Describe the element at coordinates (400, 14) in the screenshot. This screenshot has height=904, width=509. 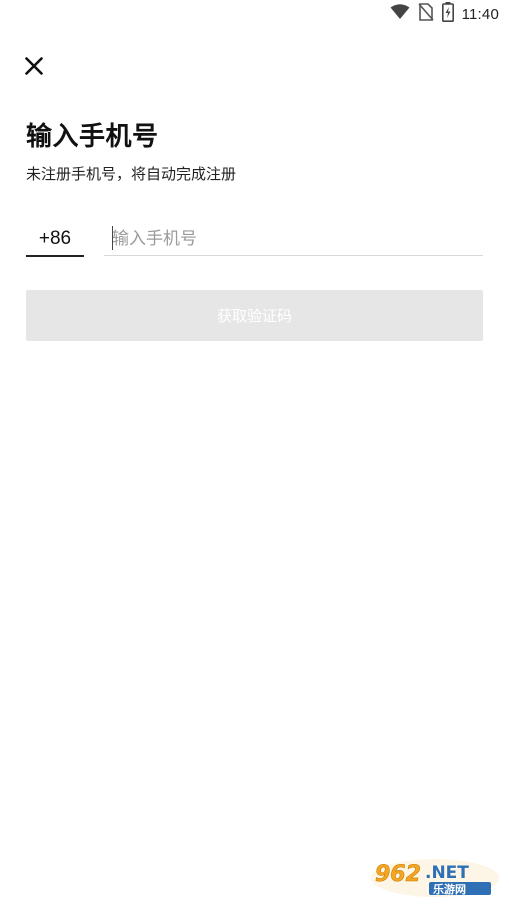
I see `wifi-icon` at that location.